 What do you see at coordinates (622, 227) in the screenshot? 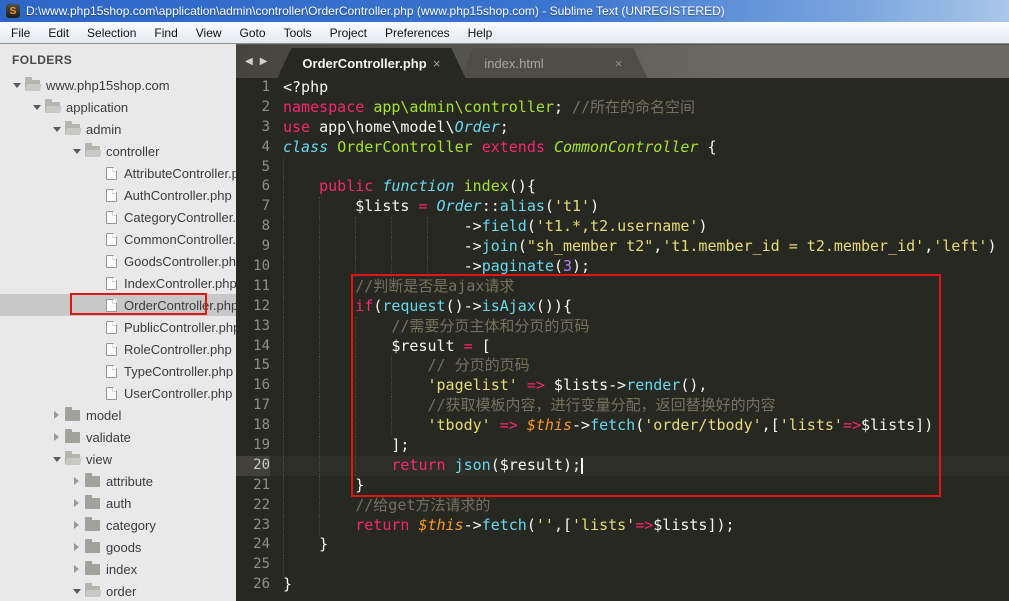
I see `code-line-8: 8 ->field('t1.*,t2.username')` at bounding box center [622, 227].